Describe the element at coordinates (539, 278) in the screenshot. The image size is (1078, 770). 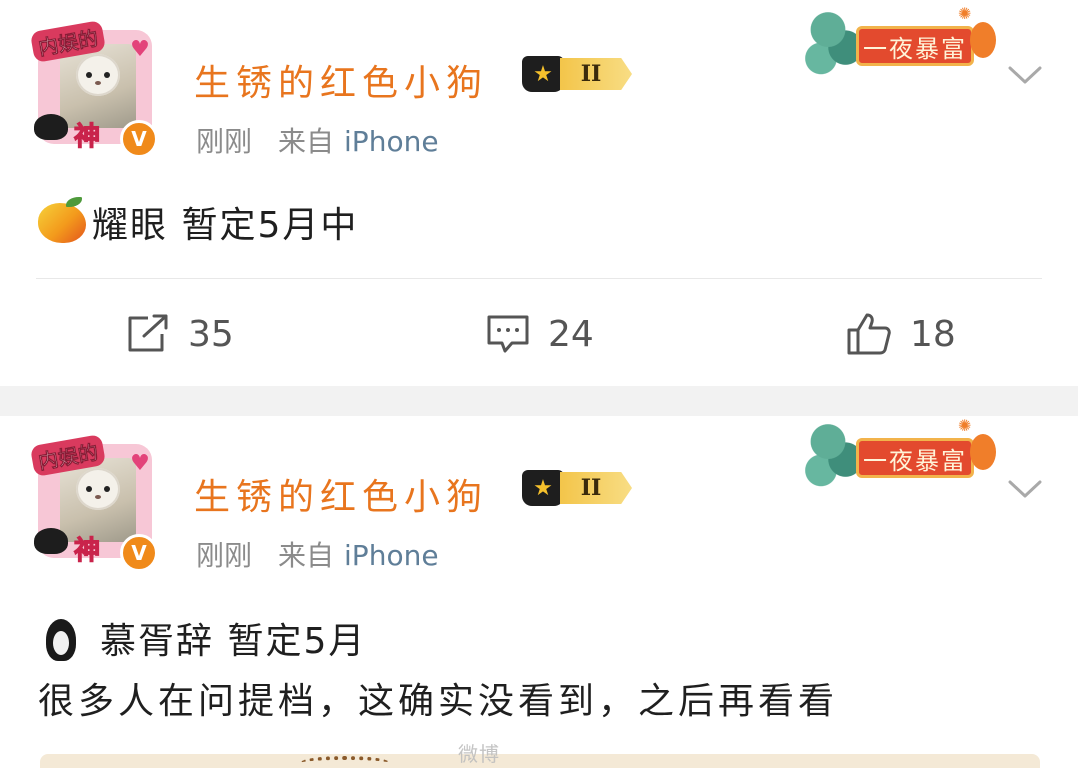
I see `divider` at that location.